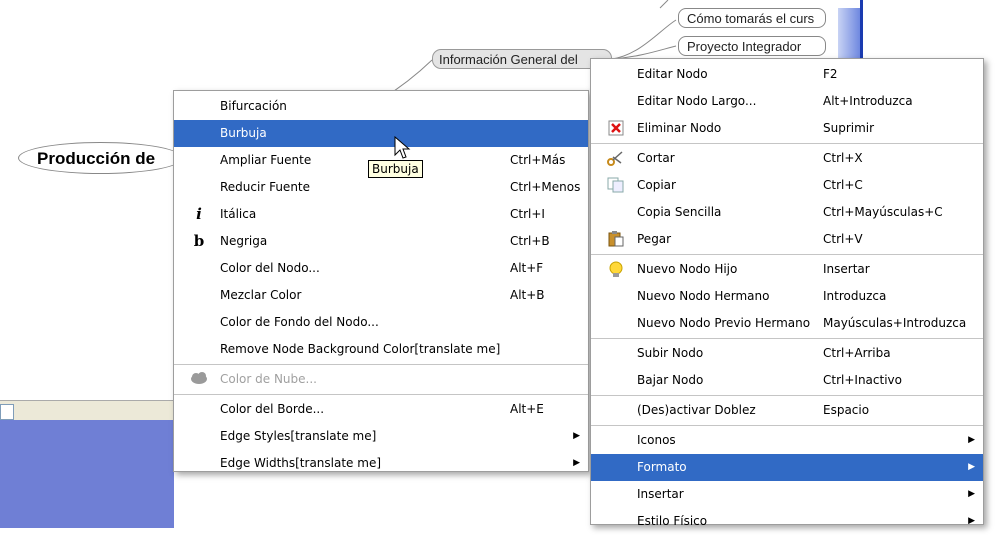  Describe the element at coordinates (724, 323) in the screenshot. I see `context-menu-item-label: Nuevo Nodo Previo Hermano` at that location.